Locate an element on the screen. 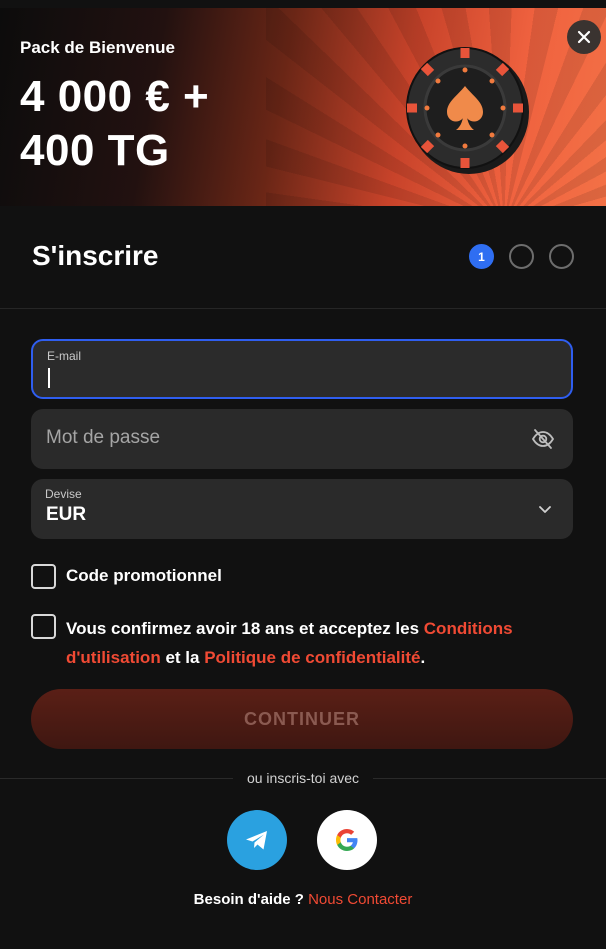 This screenshot has height=949, width=606. social-divider-text: ou inscris-toi avec is located at coordinates (303, 778).